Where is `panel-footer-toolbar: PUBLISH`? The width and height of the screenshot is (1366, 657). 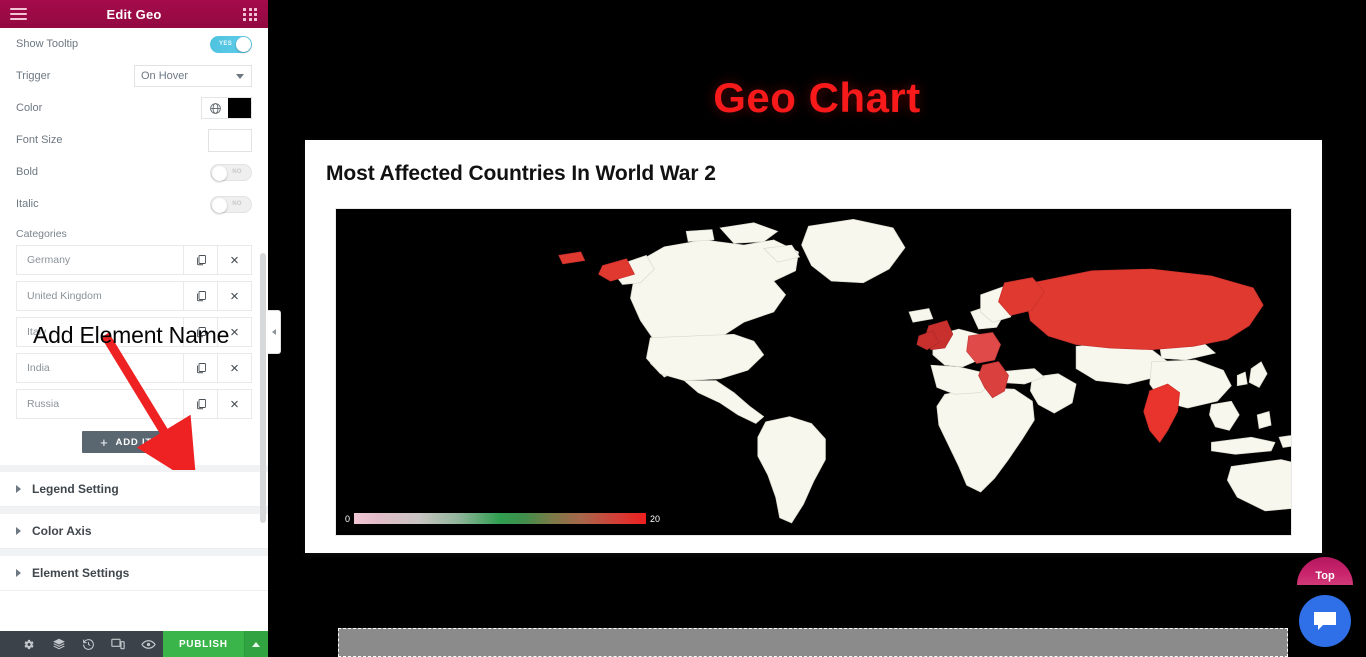 panel-footer-toolbar: PUBLISH is located at coordinates (134, 644).